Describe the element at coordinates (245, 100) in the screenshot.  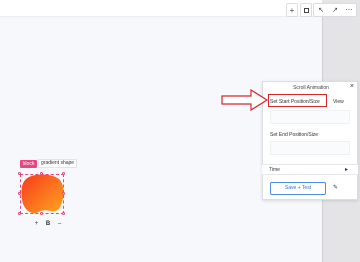
I see `callout-arrow-icon` at that location.